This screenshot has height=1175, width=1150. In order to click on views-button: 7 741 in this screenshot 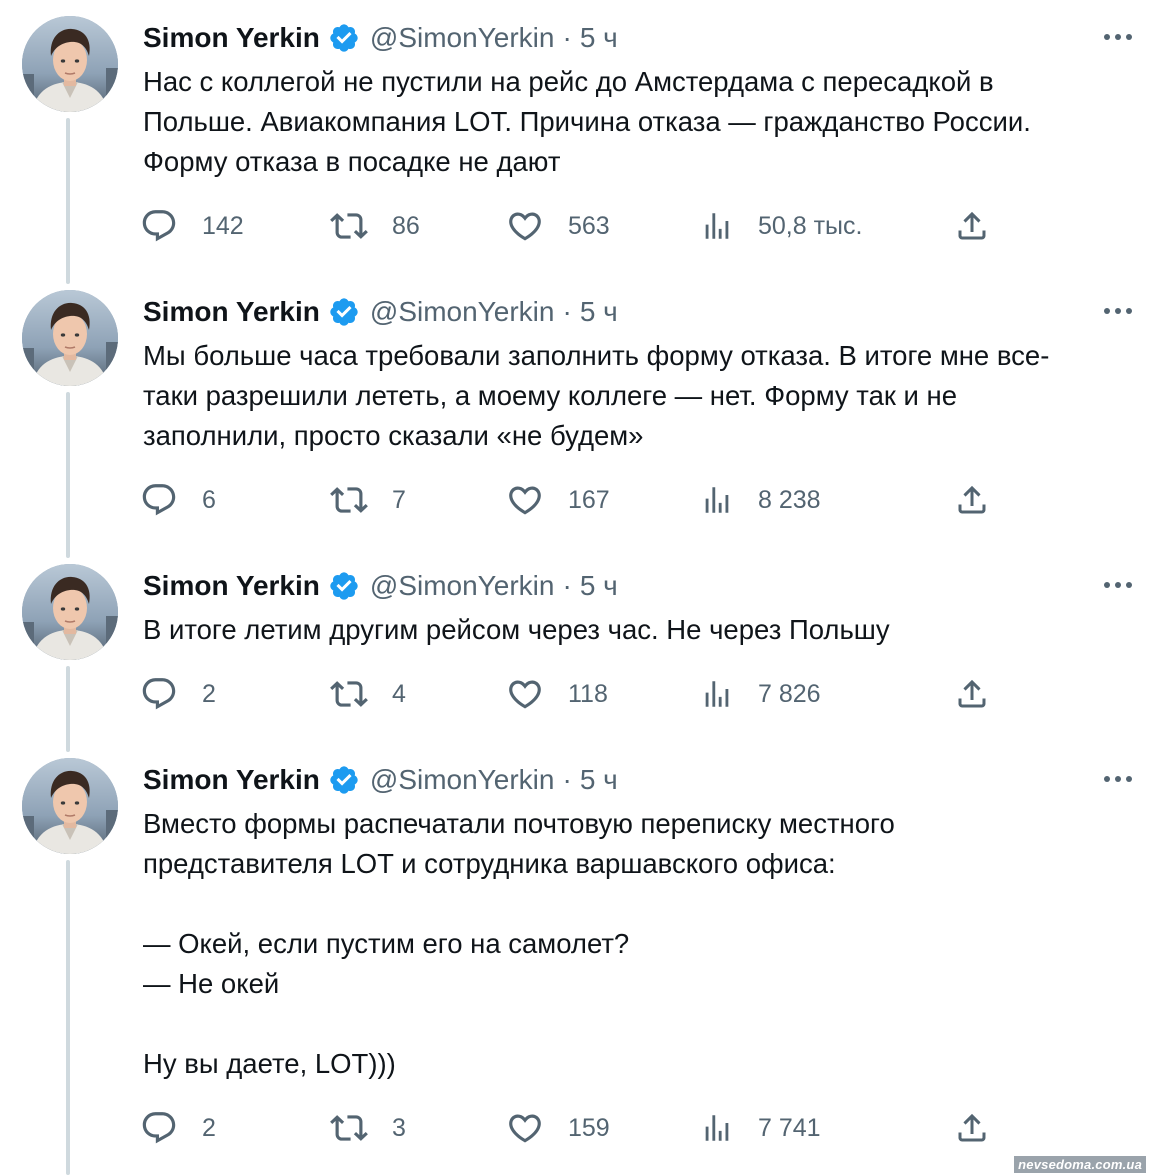, I will do `click(760, 1128)`.